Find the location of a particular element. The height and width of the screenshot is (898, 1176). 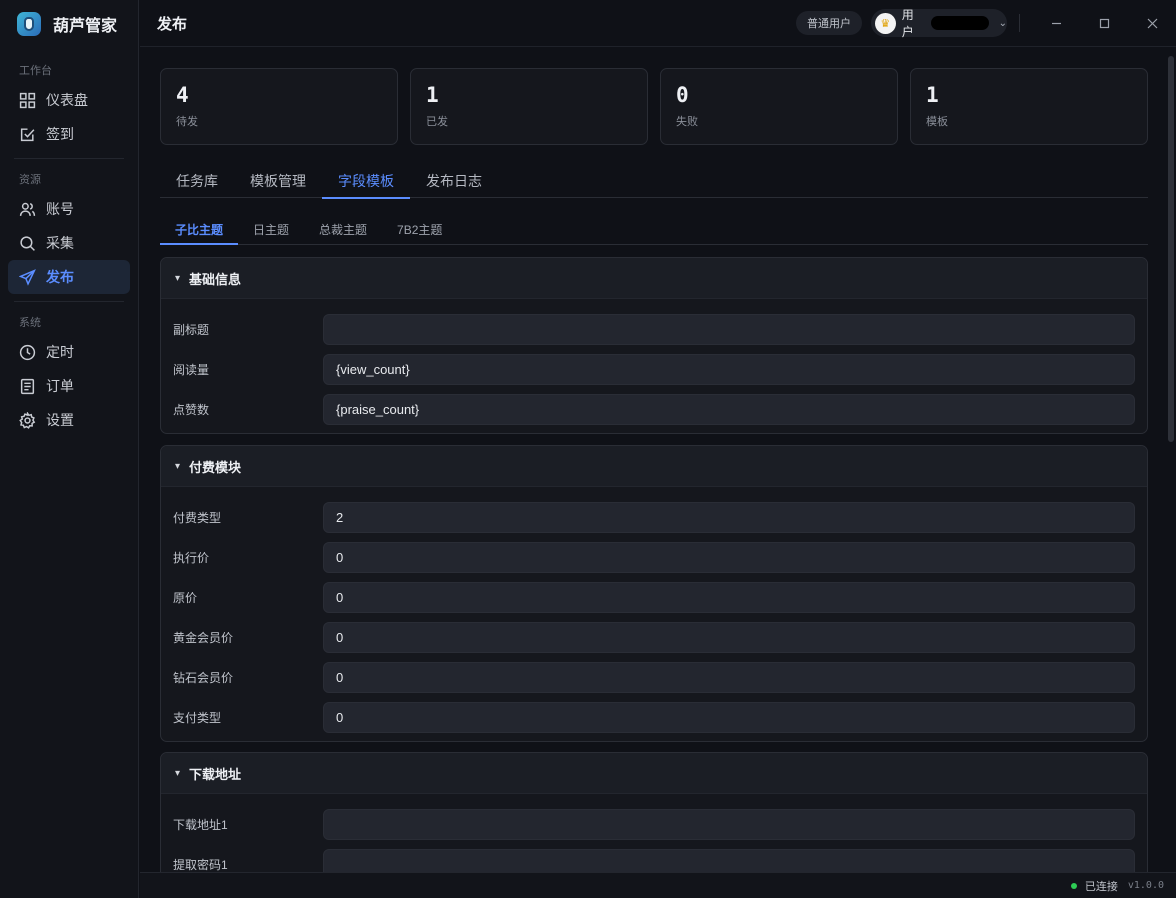

status-bar: 已连接 v1.0.0 is located at coordinates (658, 885).